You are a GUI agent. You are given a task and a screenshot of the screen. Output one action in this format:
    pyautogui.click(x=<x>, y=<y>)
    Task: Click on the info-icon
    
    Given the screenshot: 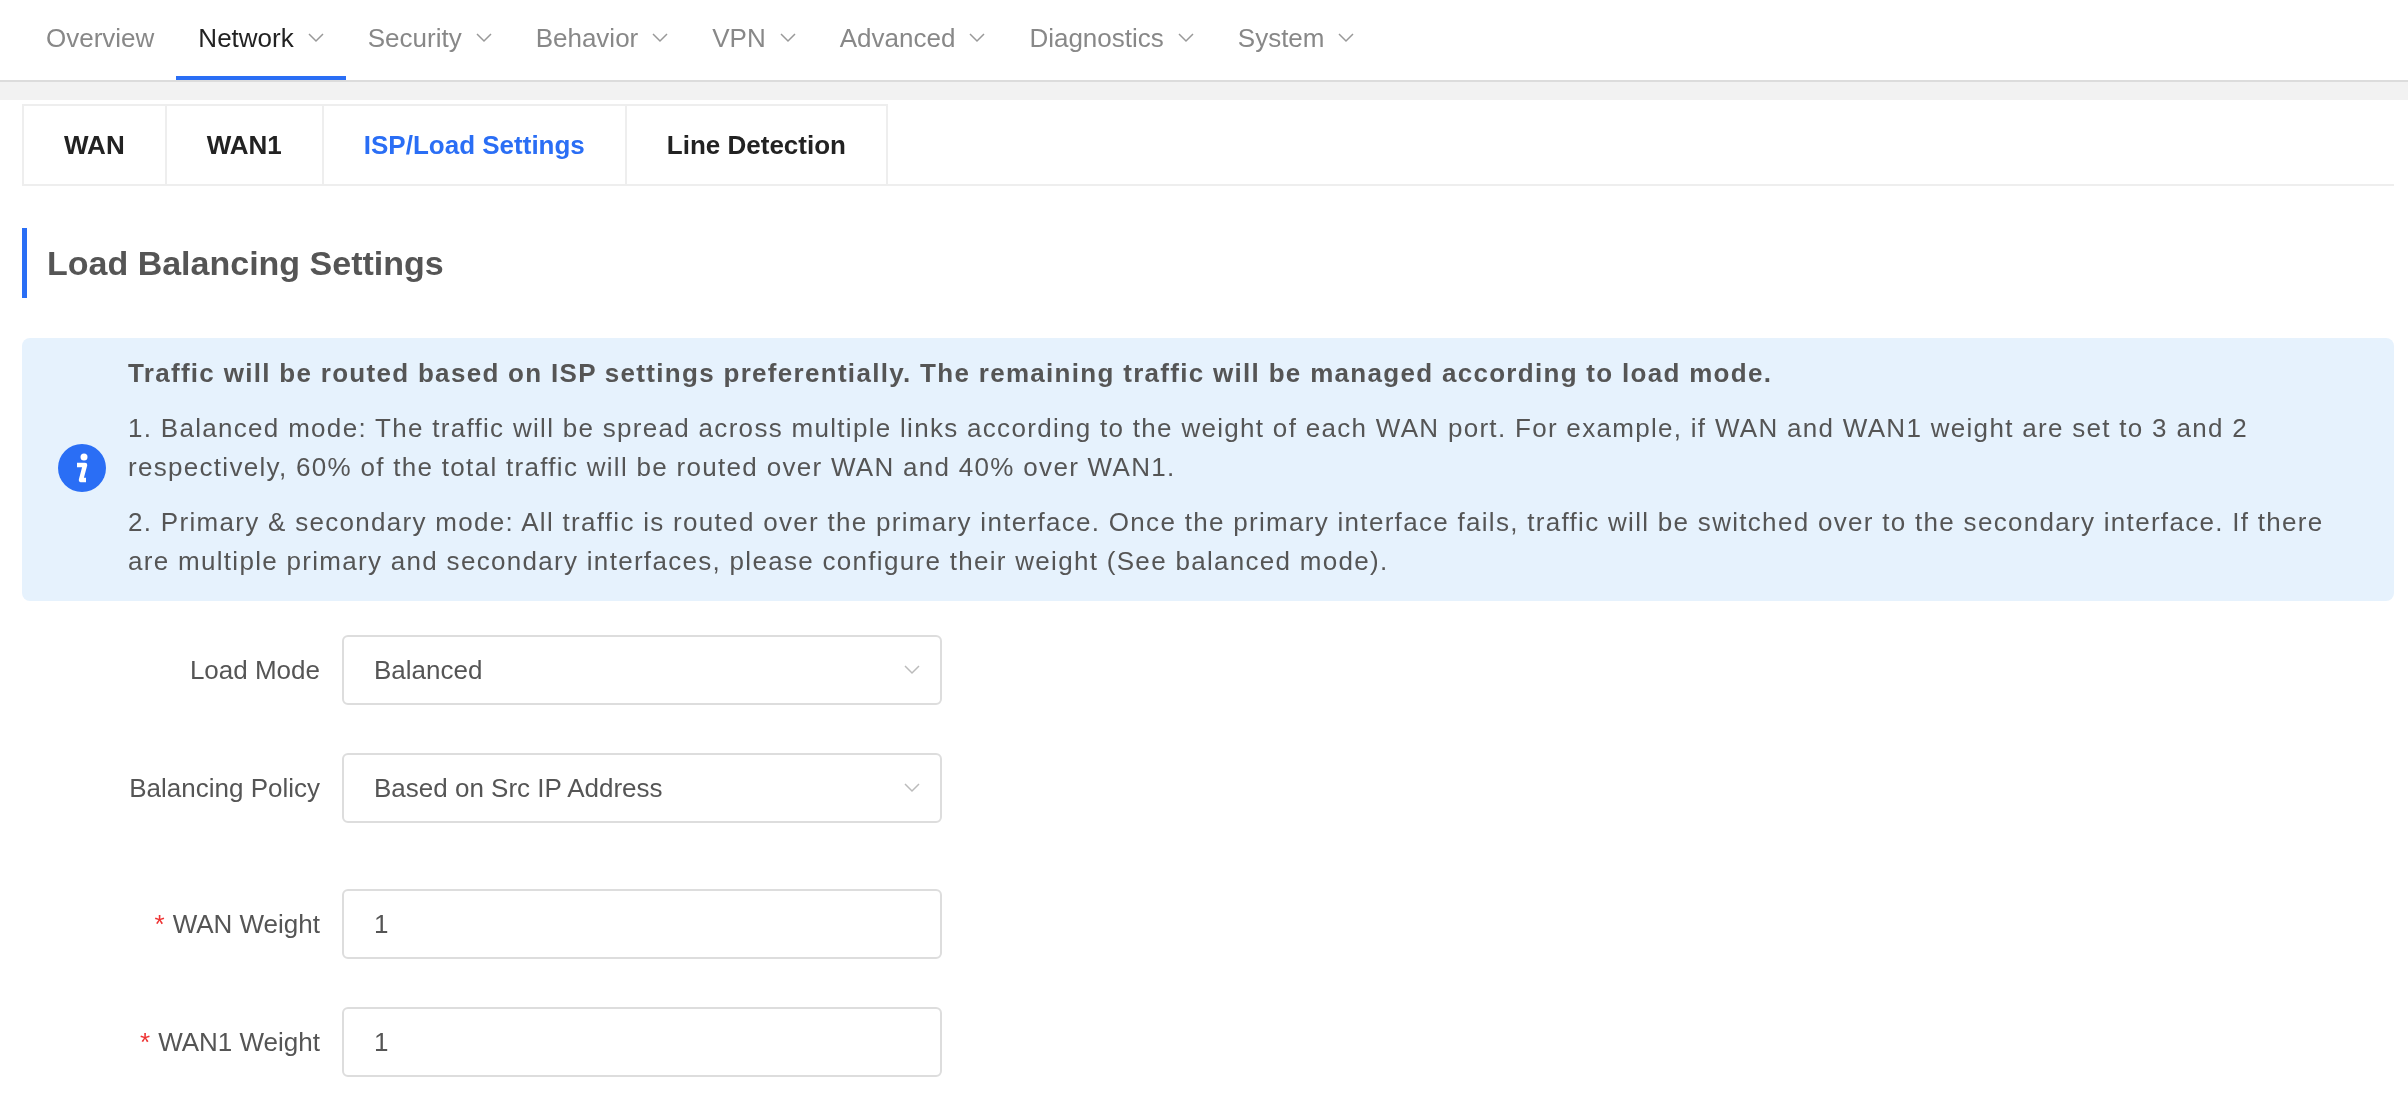 What is the action you would take?
    pyautogui.click(x=82, y=467)
    